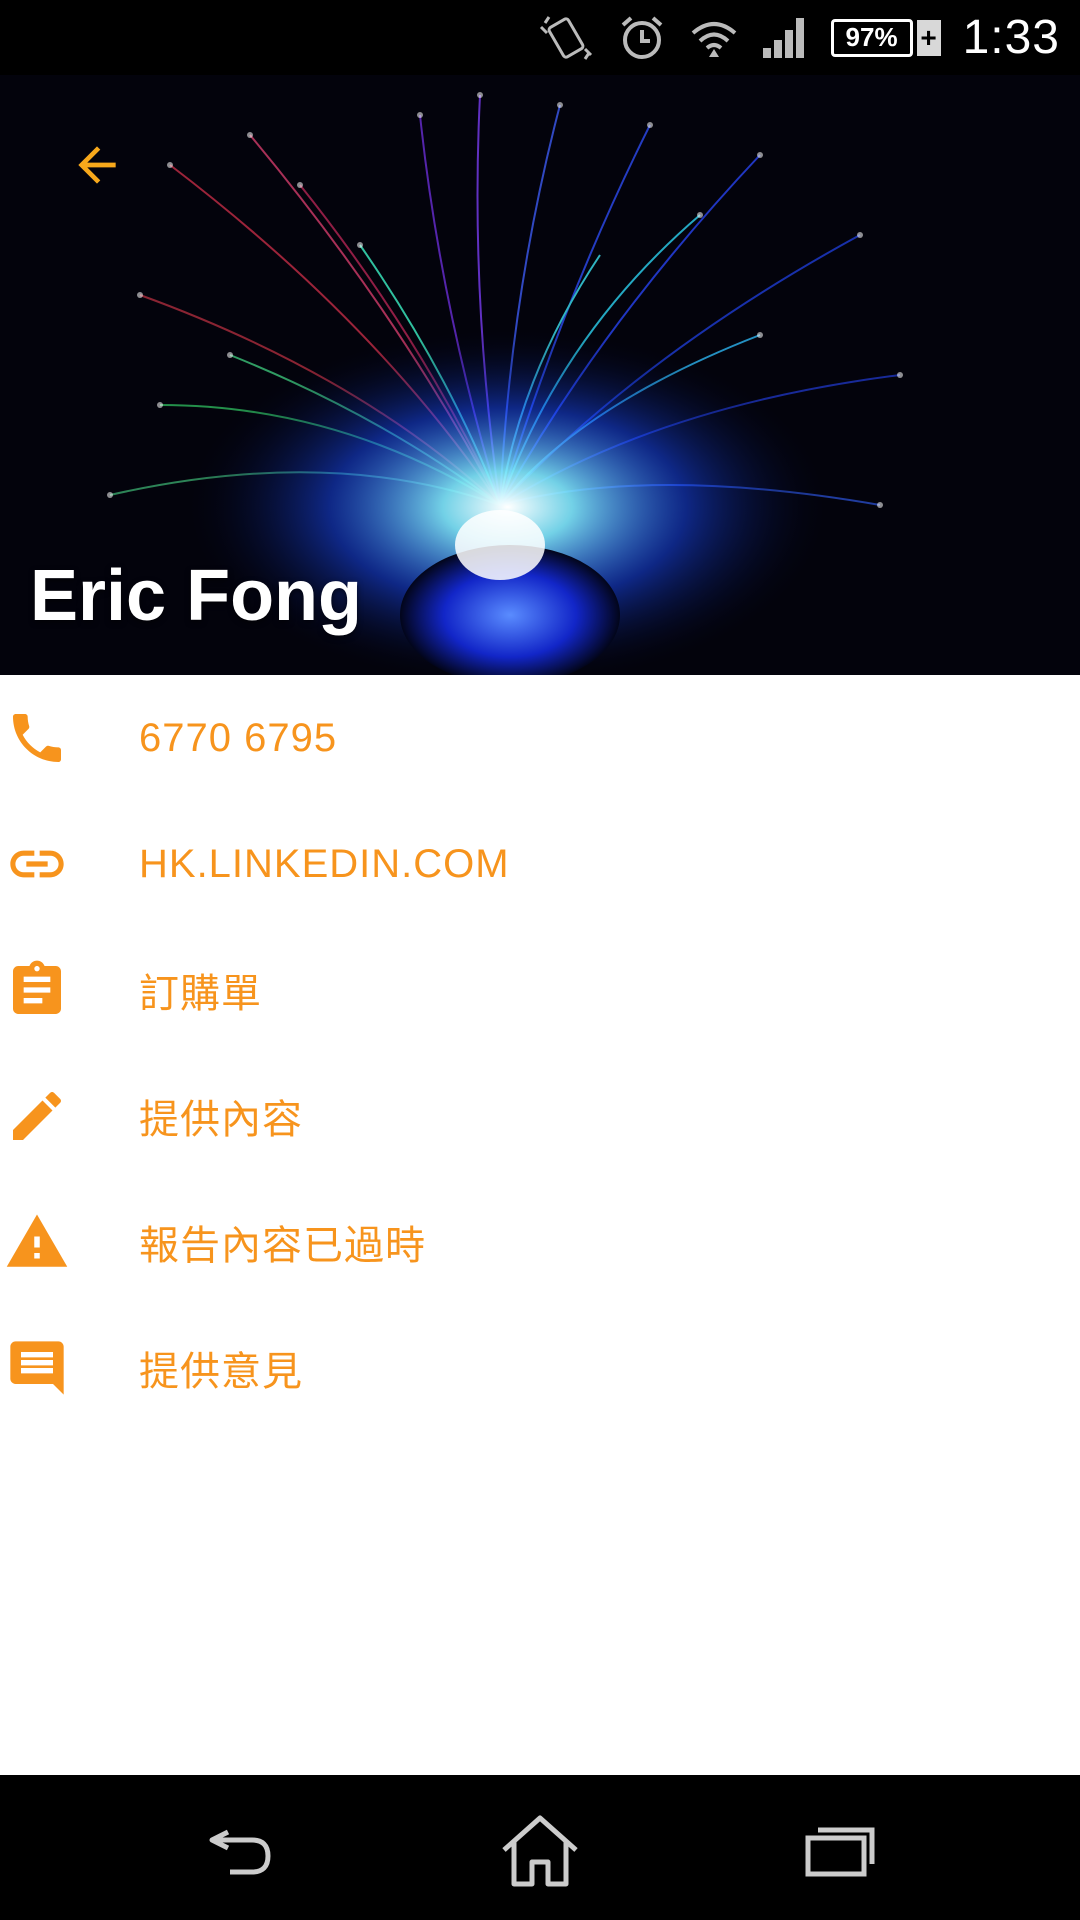 The height and width of the screenshot is (1920, 1080). I want to click on provide-content-row: 提供內容, so click(540, 1116).